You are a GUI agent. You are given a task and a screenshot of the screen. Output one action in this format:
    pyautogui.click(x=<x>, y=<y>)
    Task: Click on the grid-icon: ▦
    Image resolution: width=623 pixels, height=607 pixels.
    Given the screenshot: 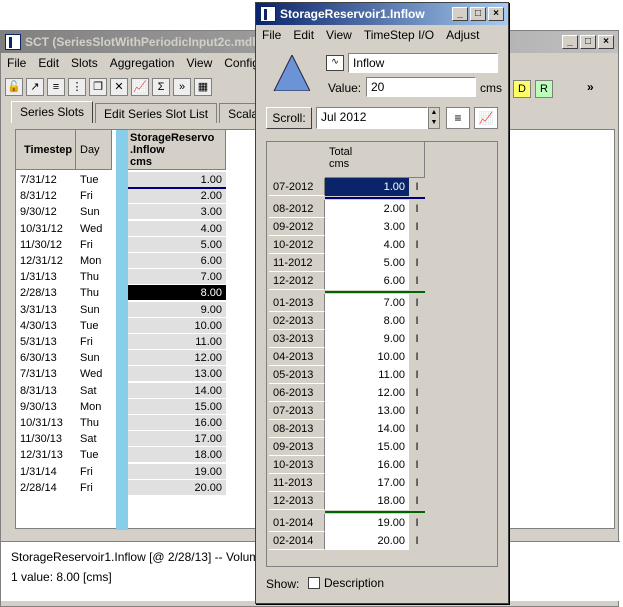 What is the action you would take?
    pyautogui.click(x=203, y=87)
    